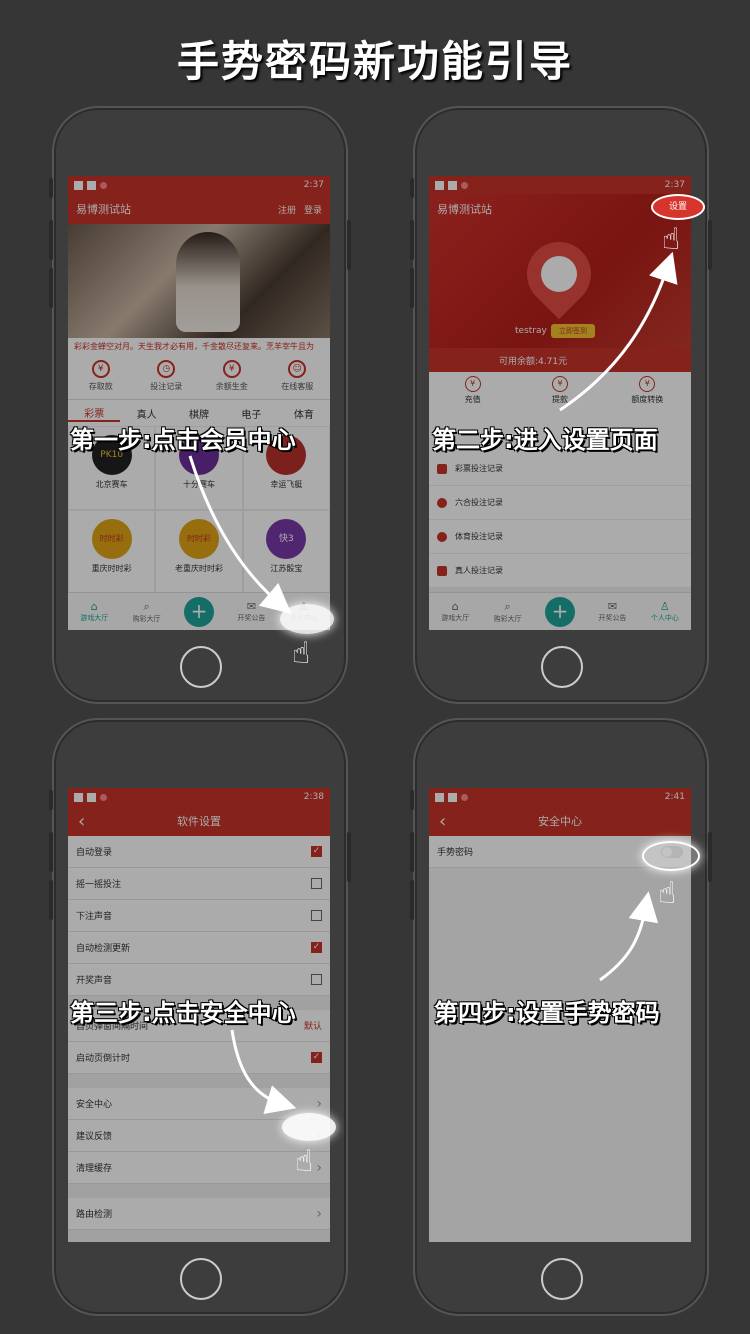  What do you see at coordinates (199, 413) in the screenshot?
I see `tab-chess: 棋牌` at bounding box center [199, 413].